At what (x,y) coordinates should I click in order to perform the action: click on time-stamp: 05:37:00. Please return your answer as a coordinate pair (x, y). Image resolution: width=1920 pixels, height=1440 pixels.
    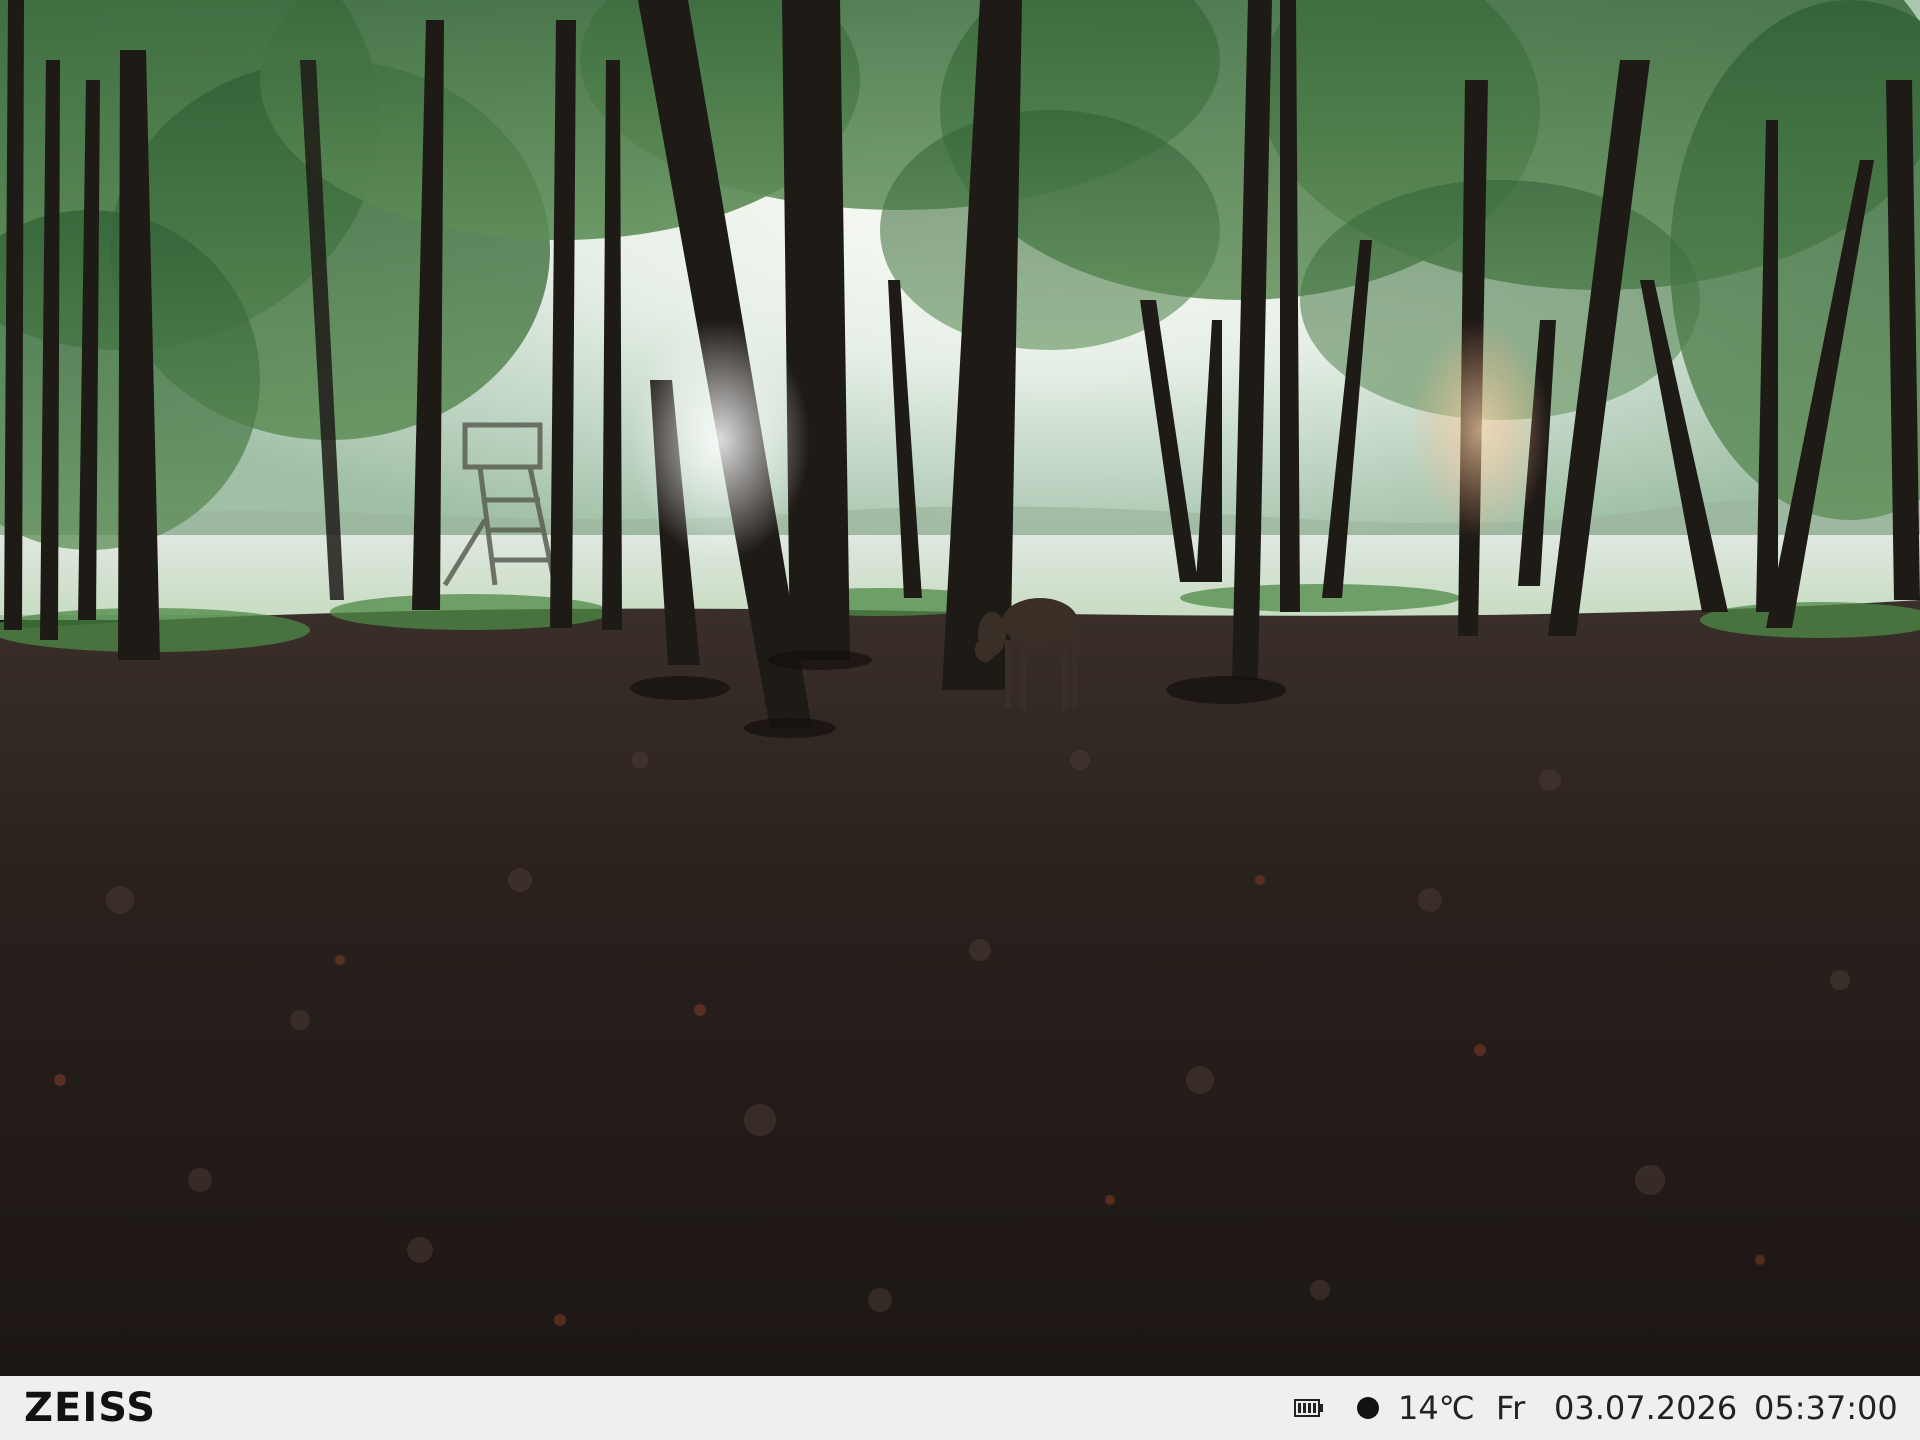
    Looking at the image, I should click on (1826, 1408).